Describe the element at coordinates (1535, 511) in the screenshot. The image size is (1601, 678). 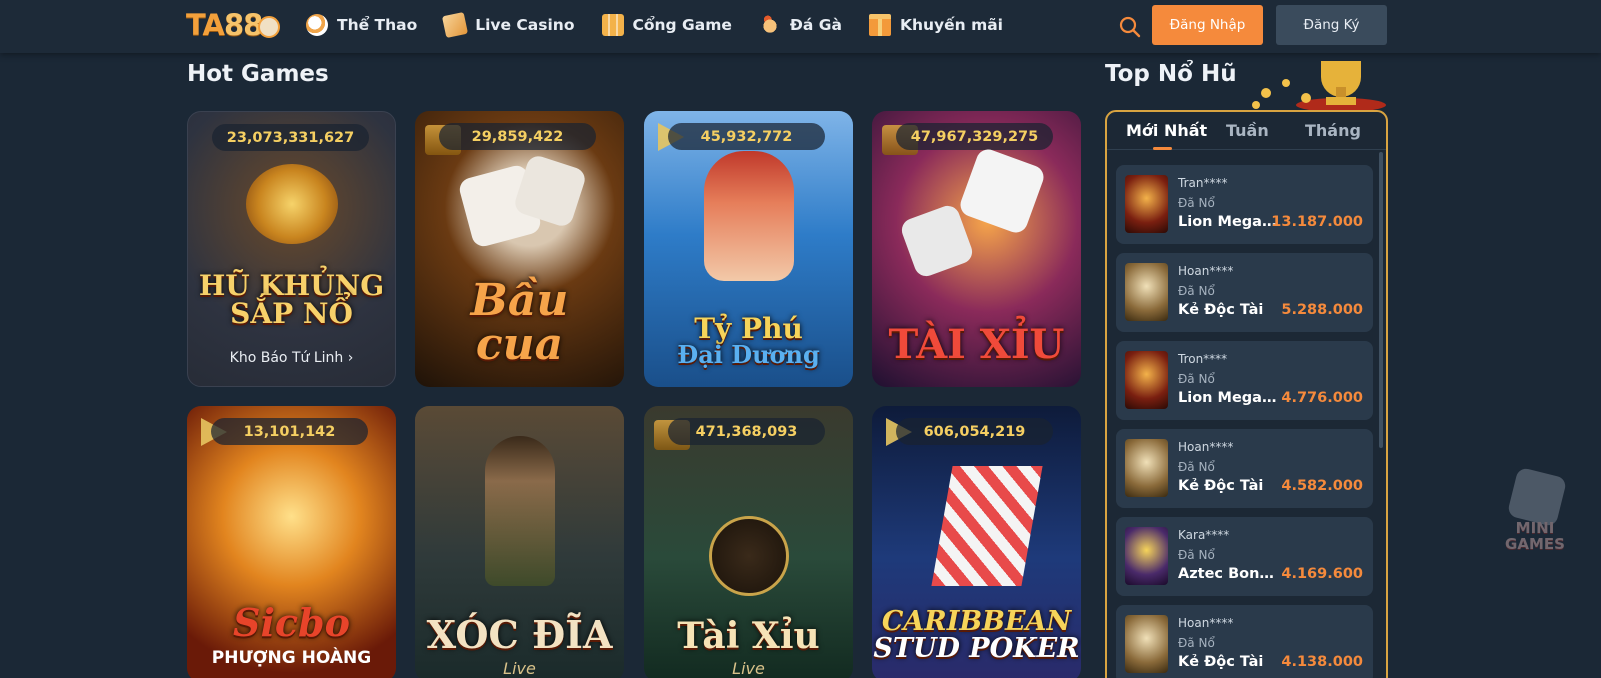
I see `mini-games-button: MINI GAMES` at that location.